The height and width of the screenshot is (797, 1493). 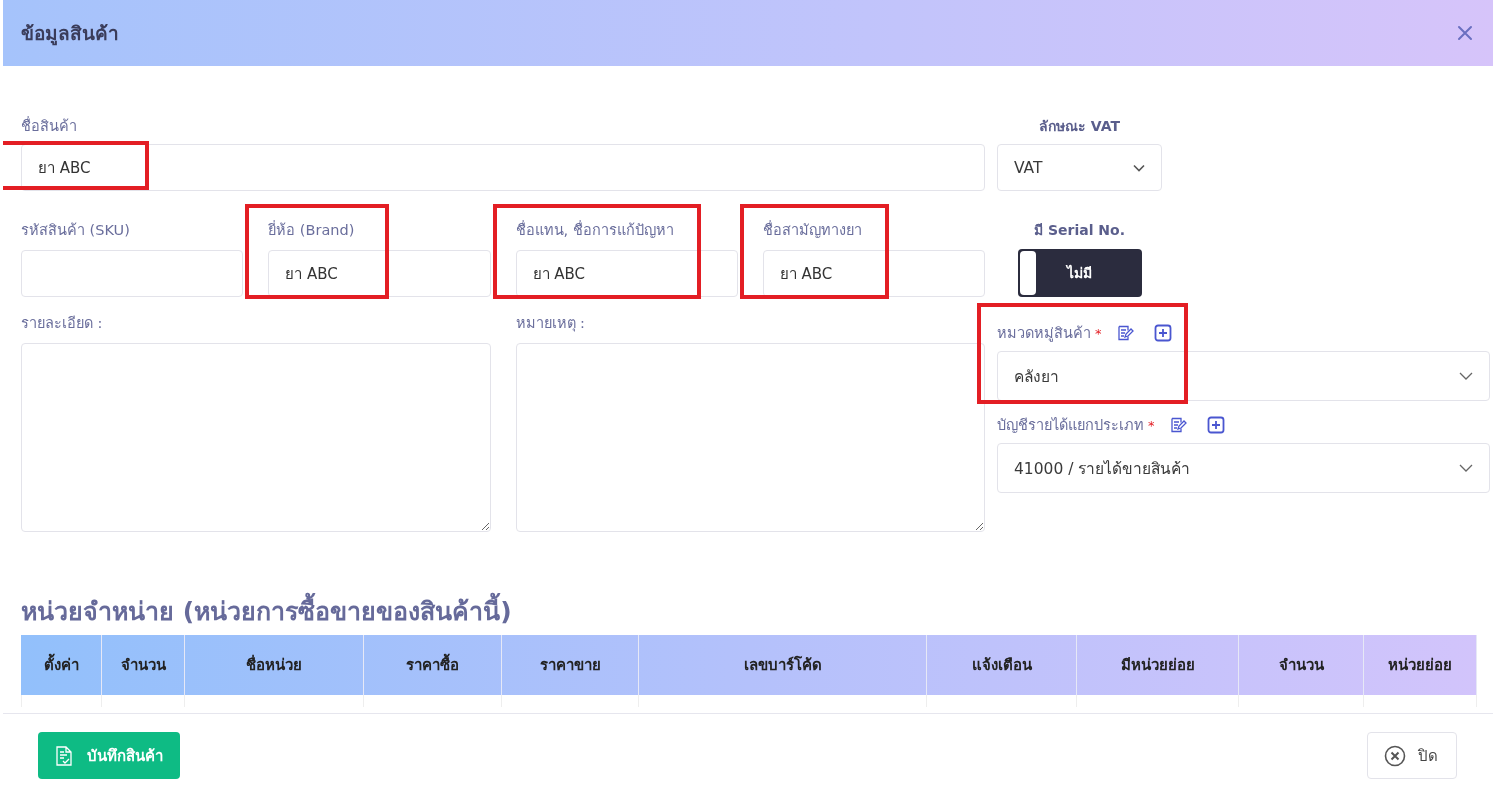 What do you see at coordinates (132, 273) in the screenshot?
I see `input-field` at bounding box center [132, 273].